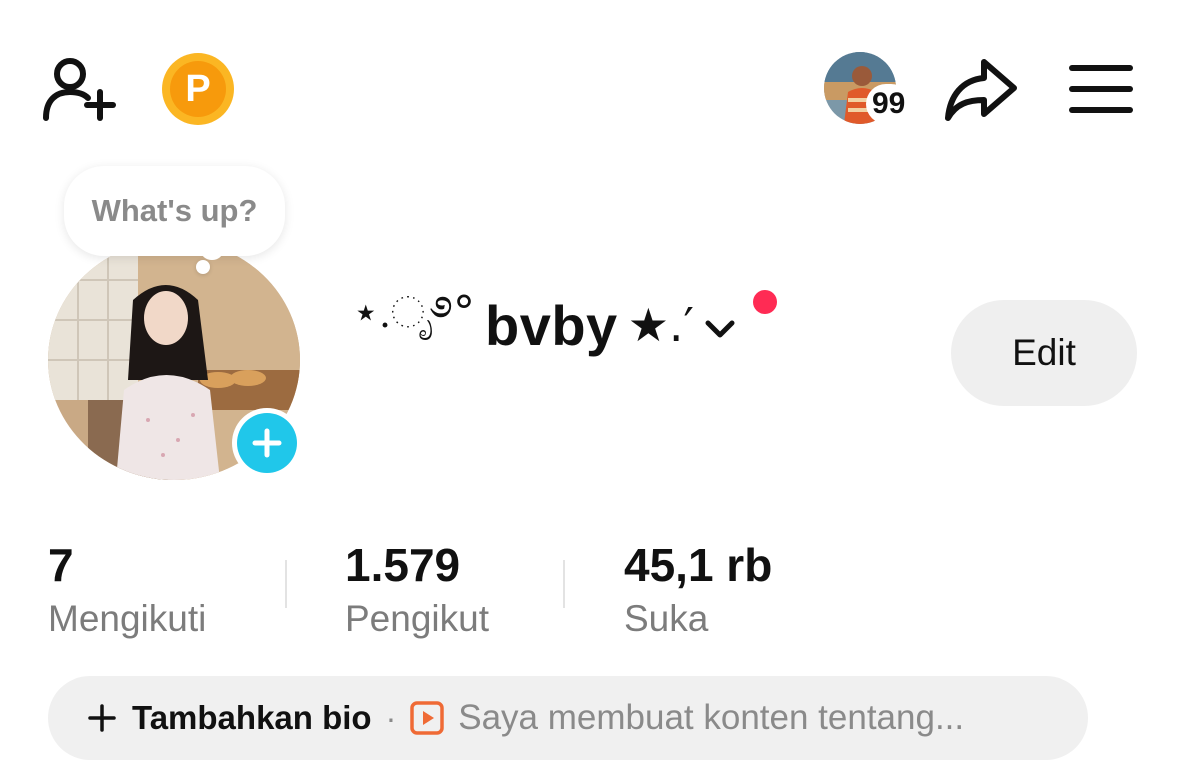  I want to click on profile-name-switcher: ⋆.ೃ࿔° bvby ★.′, so click(545, 323).